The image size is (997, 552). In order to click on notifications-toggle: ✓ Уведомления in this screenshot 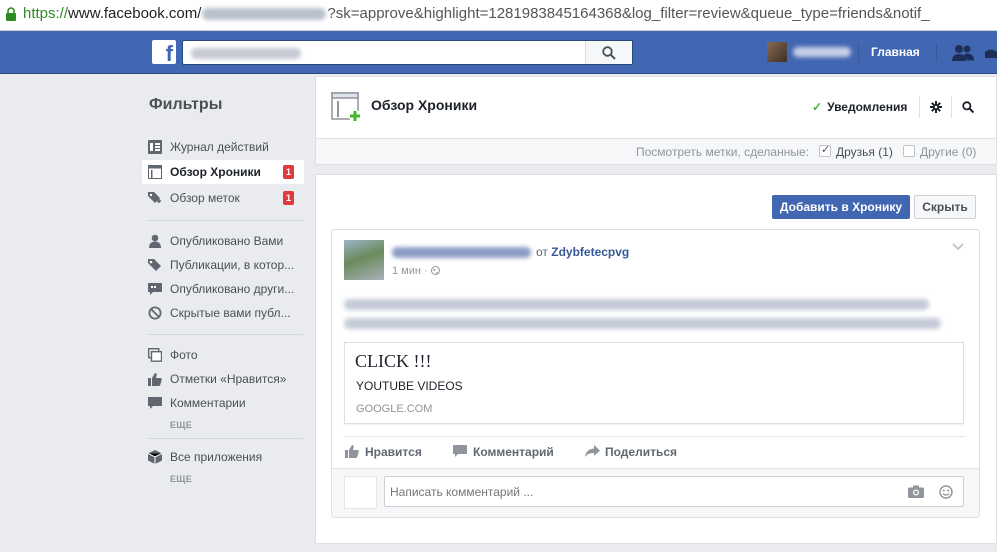, I will do `click(859, 107)`.